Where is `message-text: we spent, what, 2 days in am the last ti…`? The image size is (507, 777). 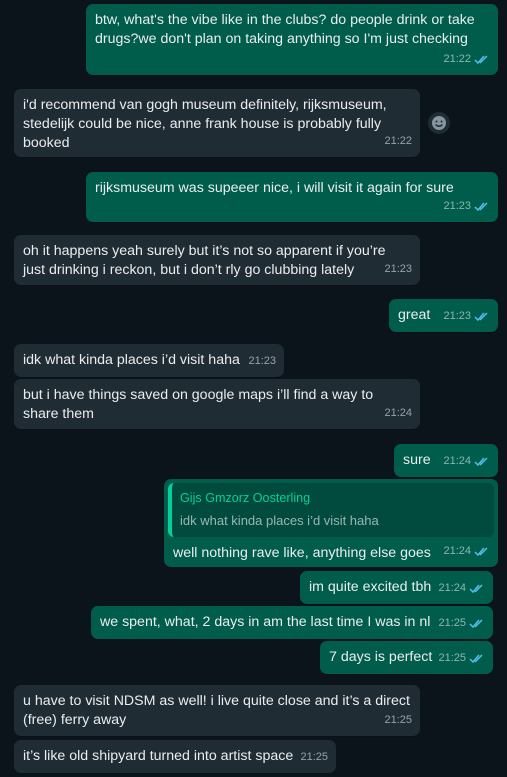 message-text: we spent, what, 2 days in am the last ti… is located at coordinates (265, 622).